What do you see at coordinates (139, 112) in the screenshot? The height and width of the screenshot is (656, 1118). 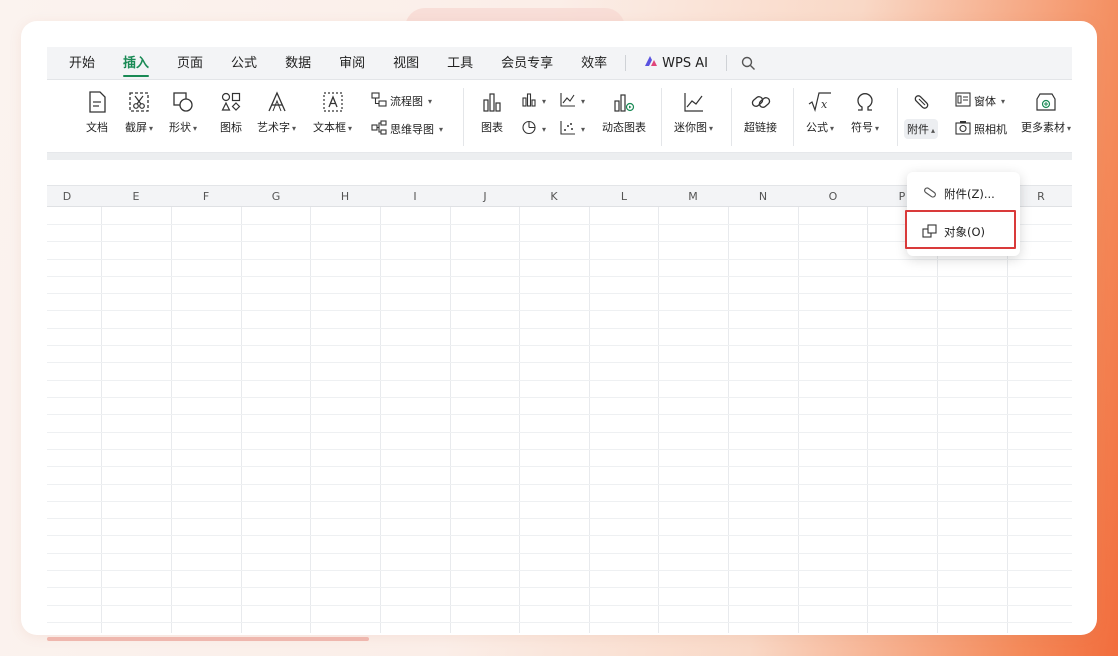 I see `screenshot-button: 截屏 ▾` at bounding box center [139, 112].